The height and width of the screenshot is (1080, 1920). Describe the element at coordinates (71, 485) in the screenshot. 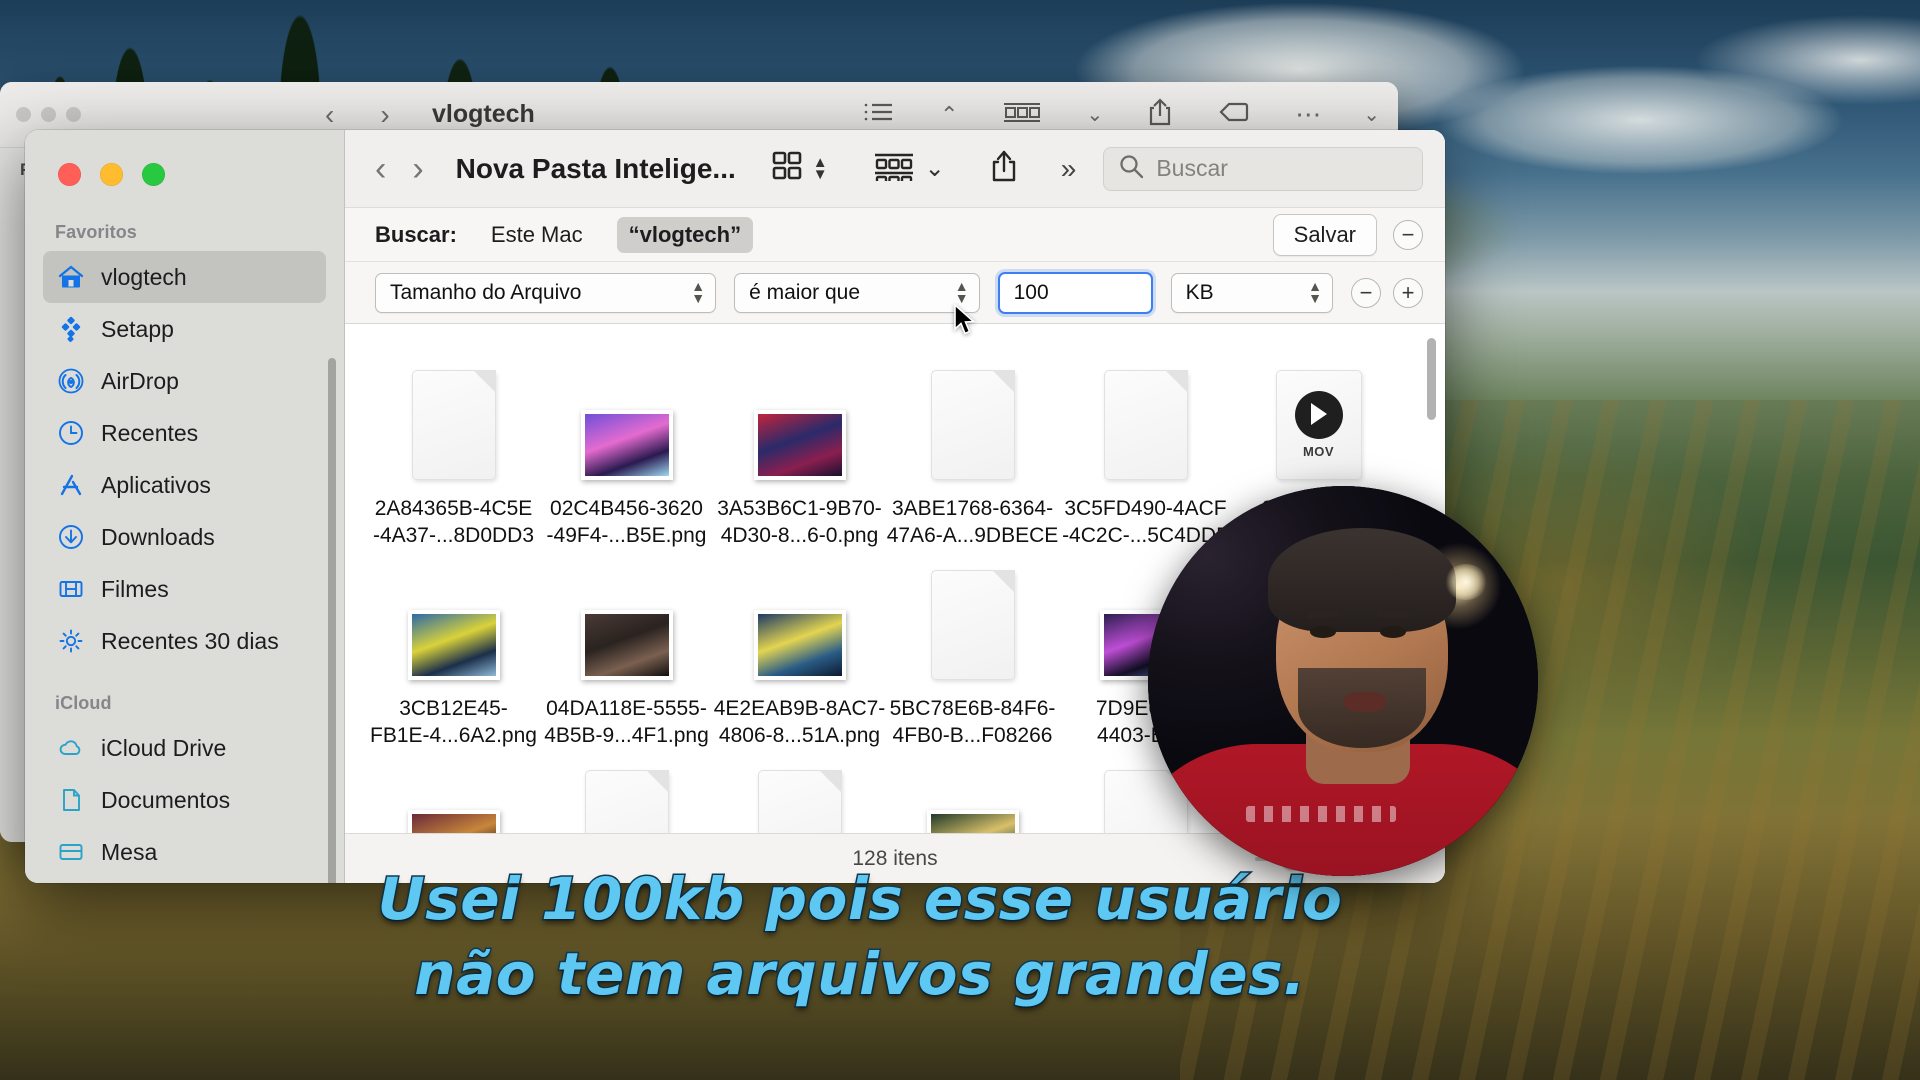

I see `apps-icon` at that location.